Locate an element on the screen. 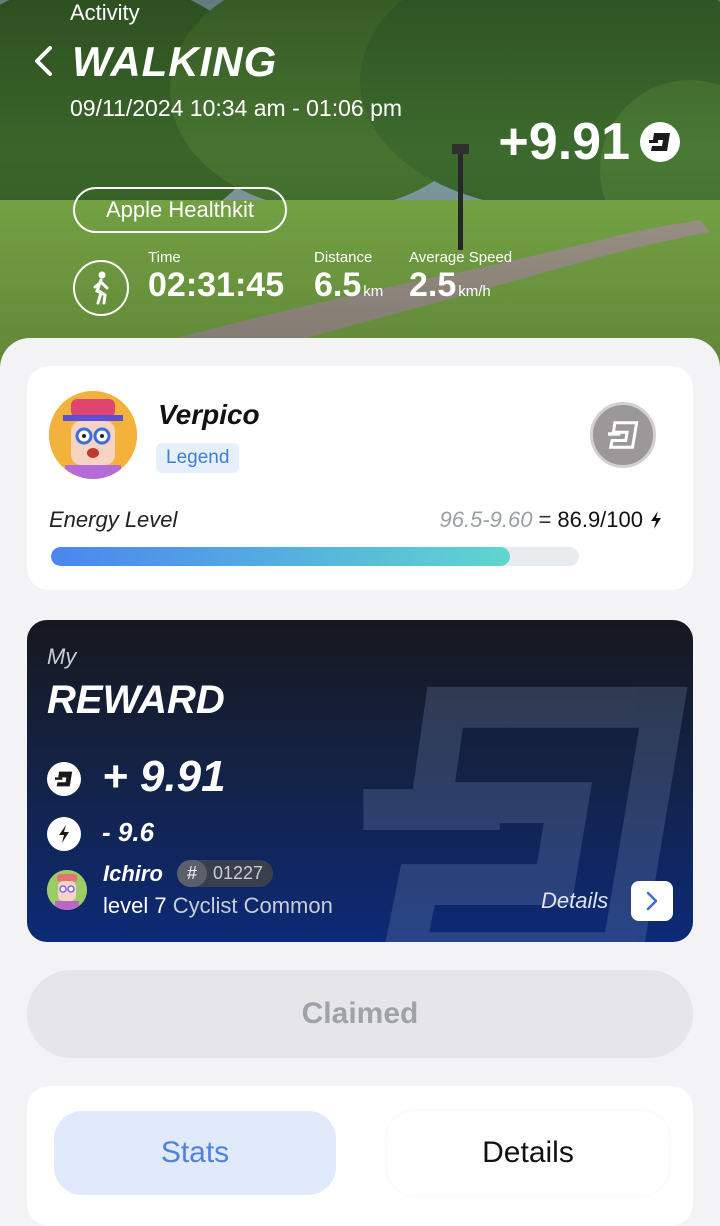 This screenshot has height=1226, width=720. stat-label: Time is located at coordinates (164, 257).